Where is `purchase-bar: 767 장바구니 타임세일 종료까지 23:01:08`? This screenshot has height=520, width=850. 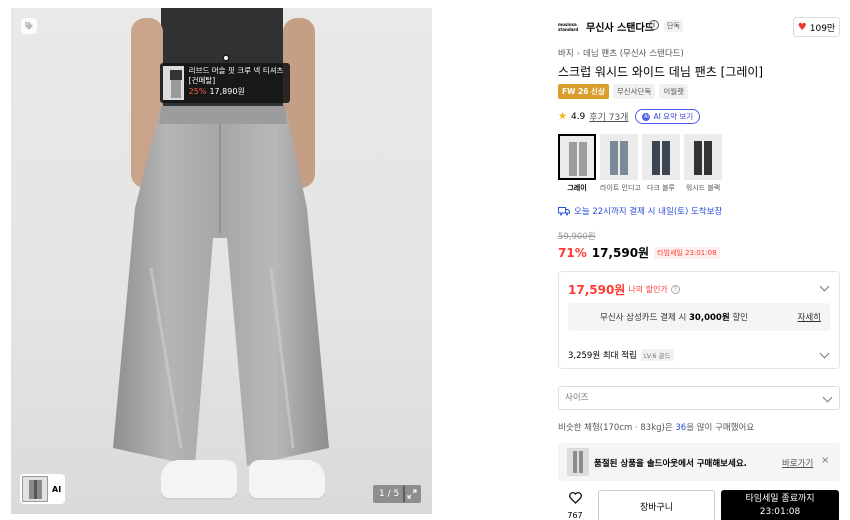
purchase-bar: 767 장바구니 타임세일 종료까지 23:01:08 is located at coordinates (704, 505).